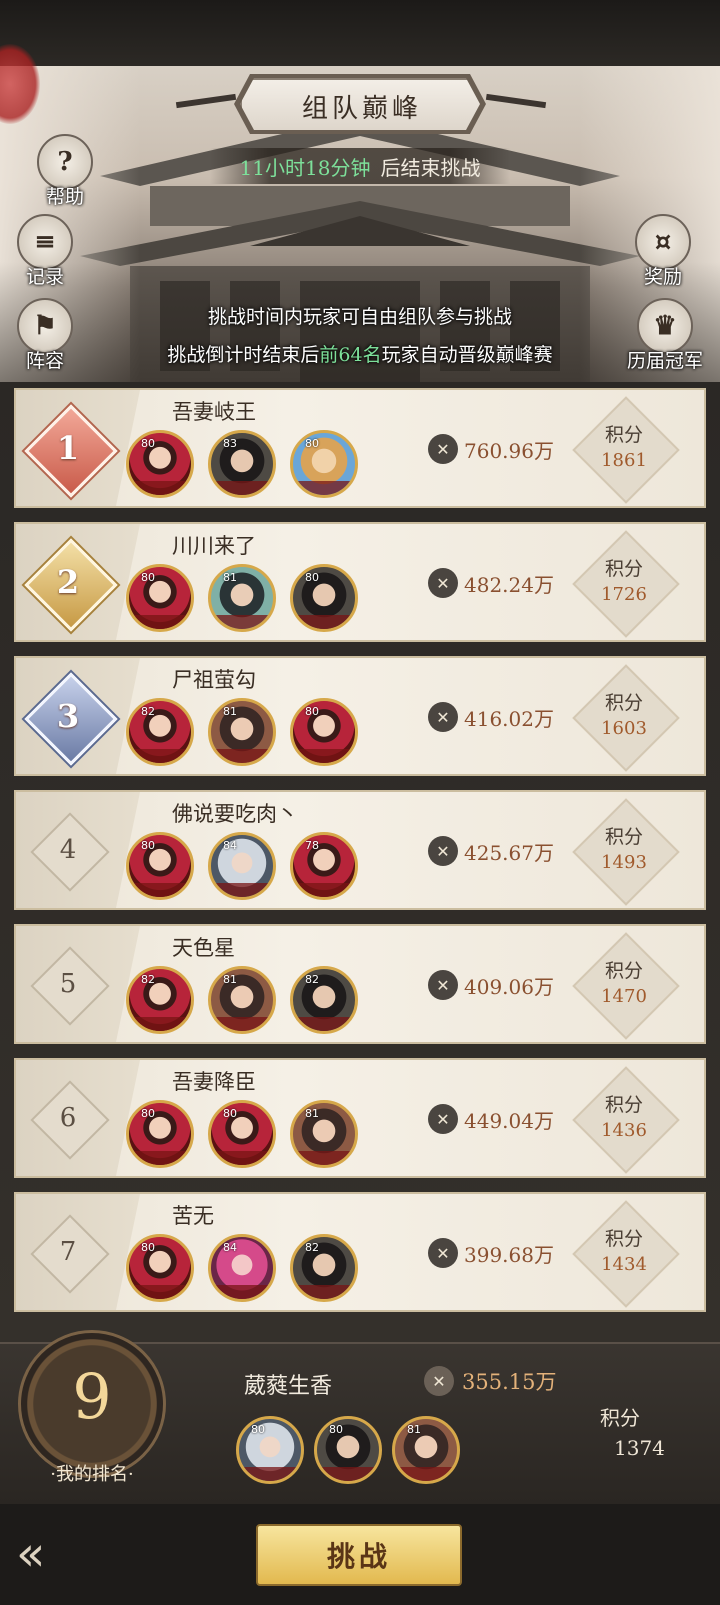 Image resolution: width=720 pixels, height=1605 pixels. Describe the element at coordinates (509, 986) in the screenshot. I see `power-value: 409.06万` at that location.